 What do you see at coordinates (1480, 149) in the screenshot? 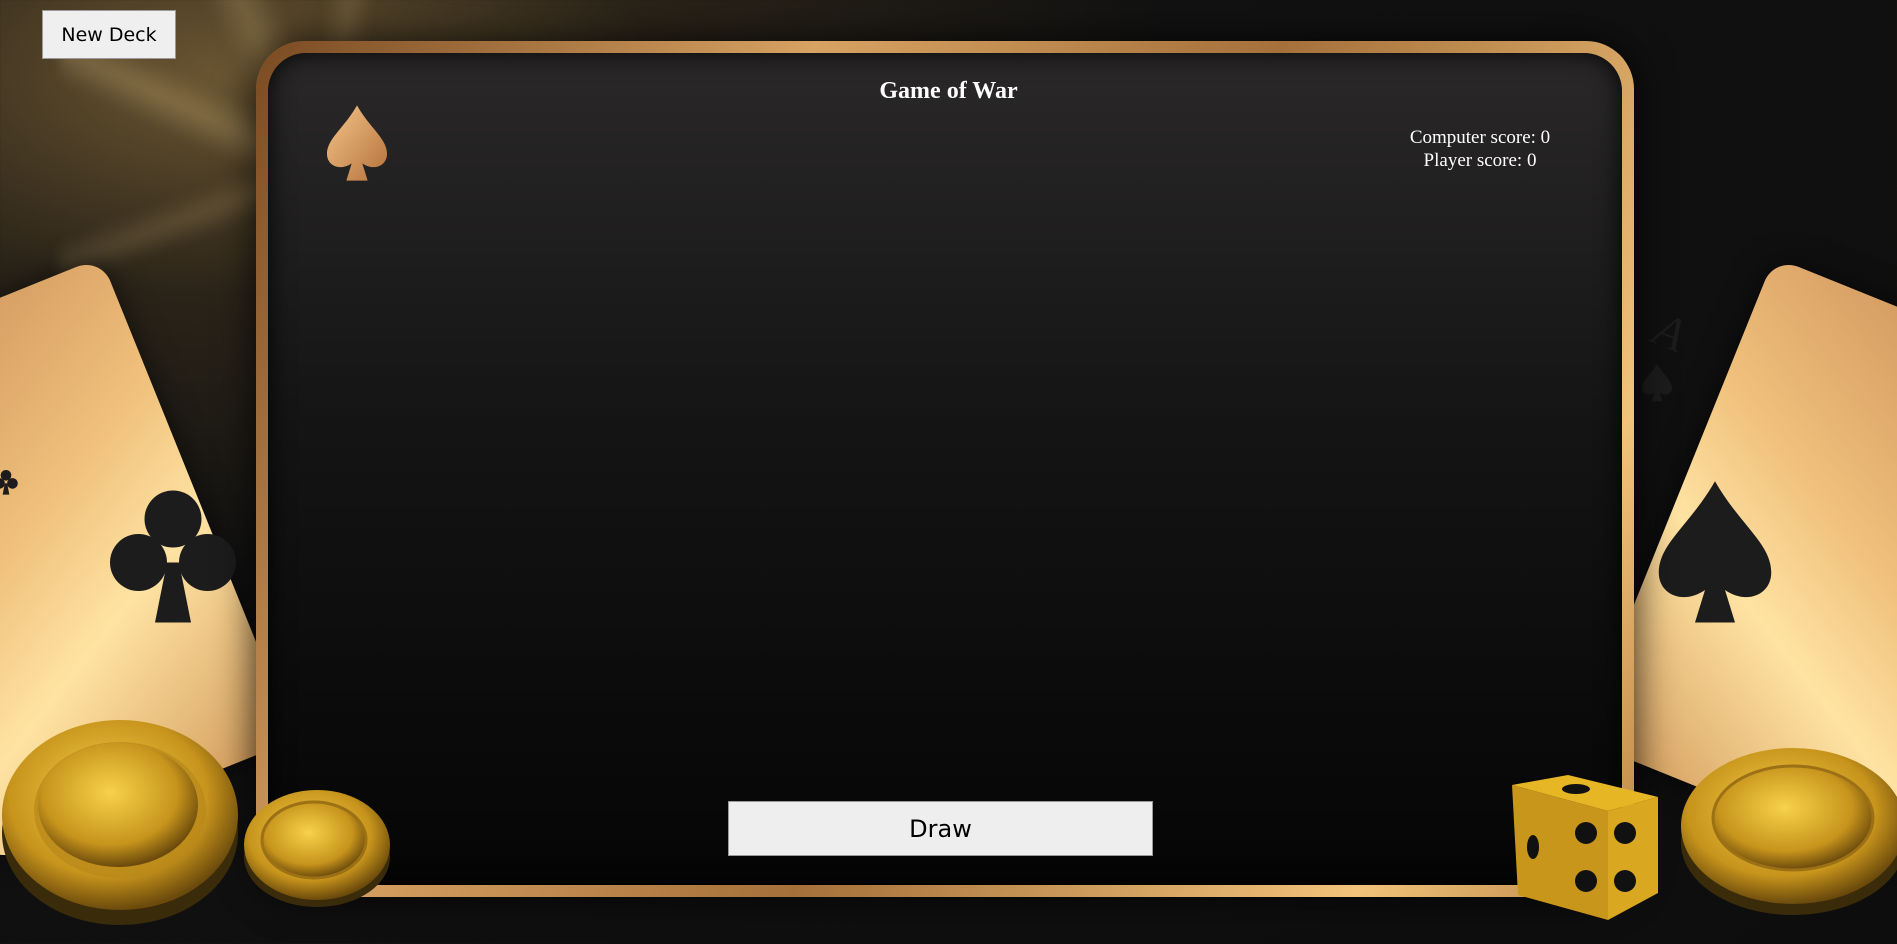
I see `scoreboard: Computer score: 0 Player score: 0` at bounding box center [1480, 149].